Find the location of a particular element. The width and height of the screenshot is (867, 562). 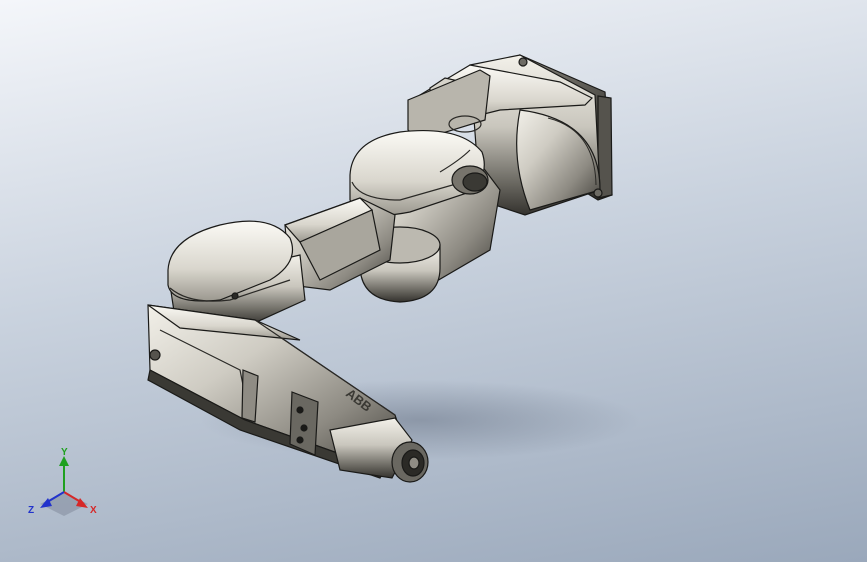

y-axis-label: Y is located at coordinates (64, 452).